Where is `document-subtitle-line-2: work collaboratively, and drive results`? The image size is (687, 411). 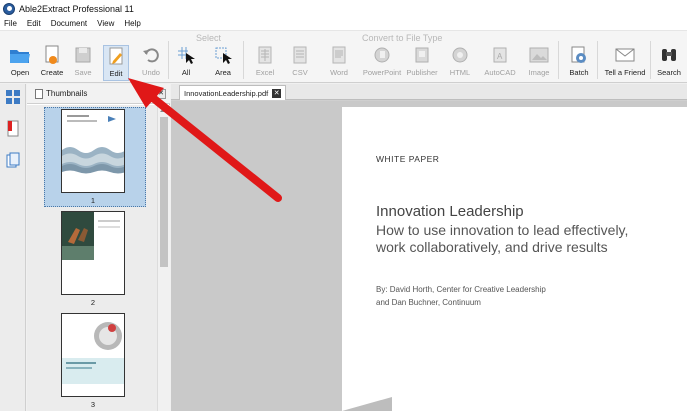 document-subtitle-line-2: work collaboratively, and drive results is located at coordinates (492, 247).